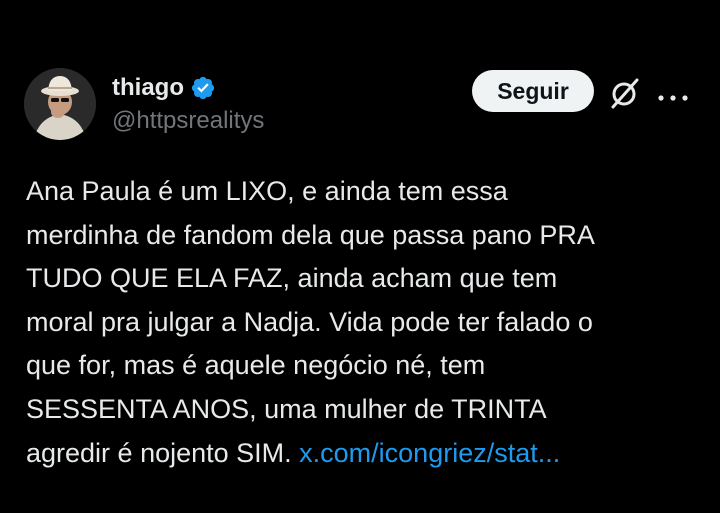  What do you see at coordinates (188, 121) in the screenshot?
I see `user-handle: @httpsrealitys` at bounding box center [188, 121].